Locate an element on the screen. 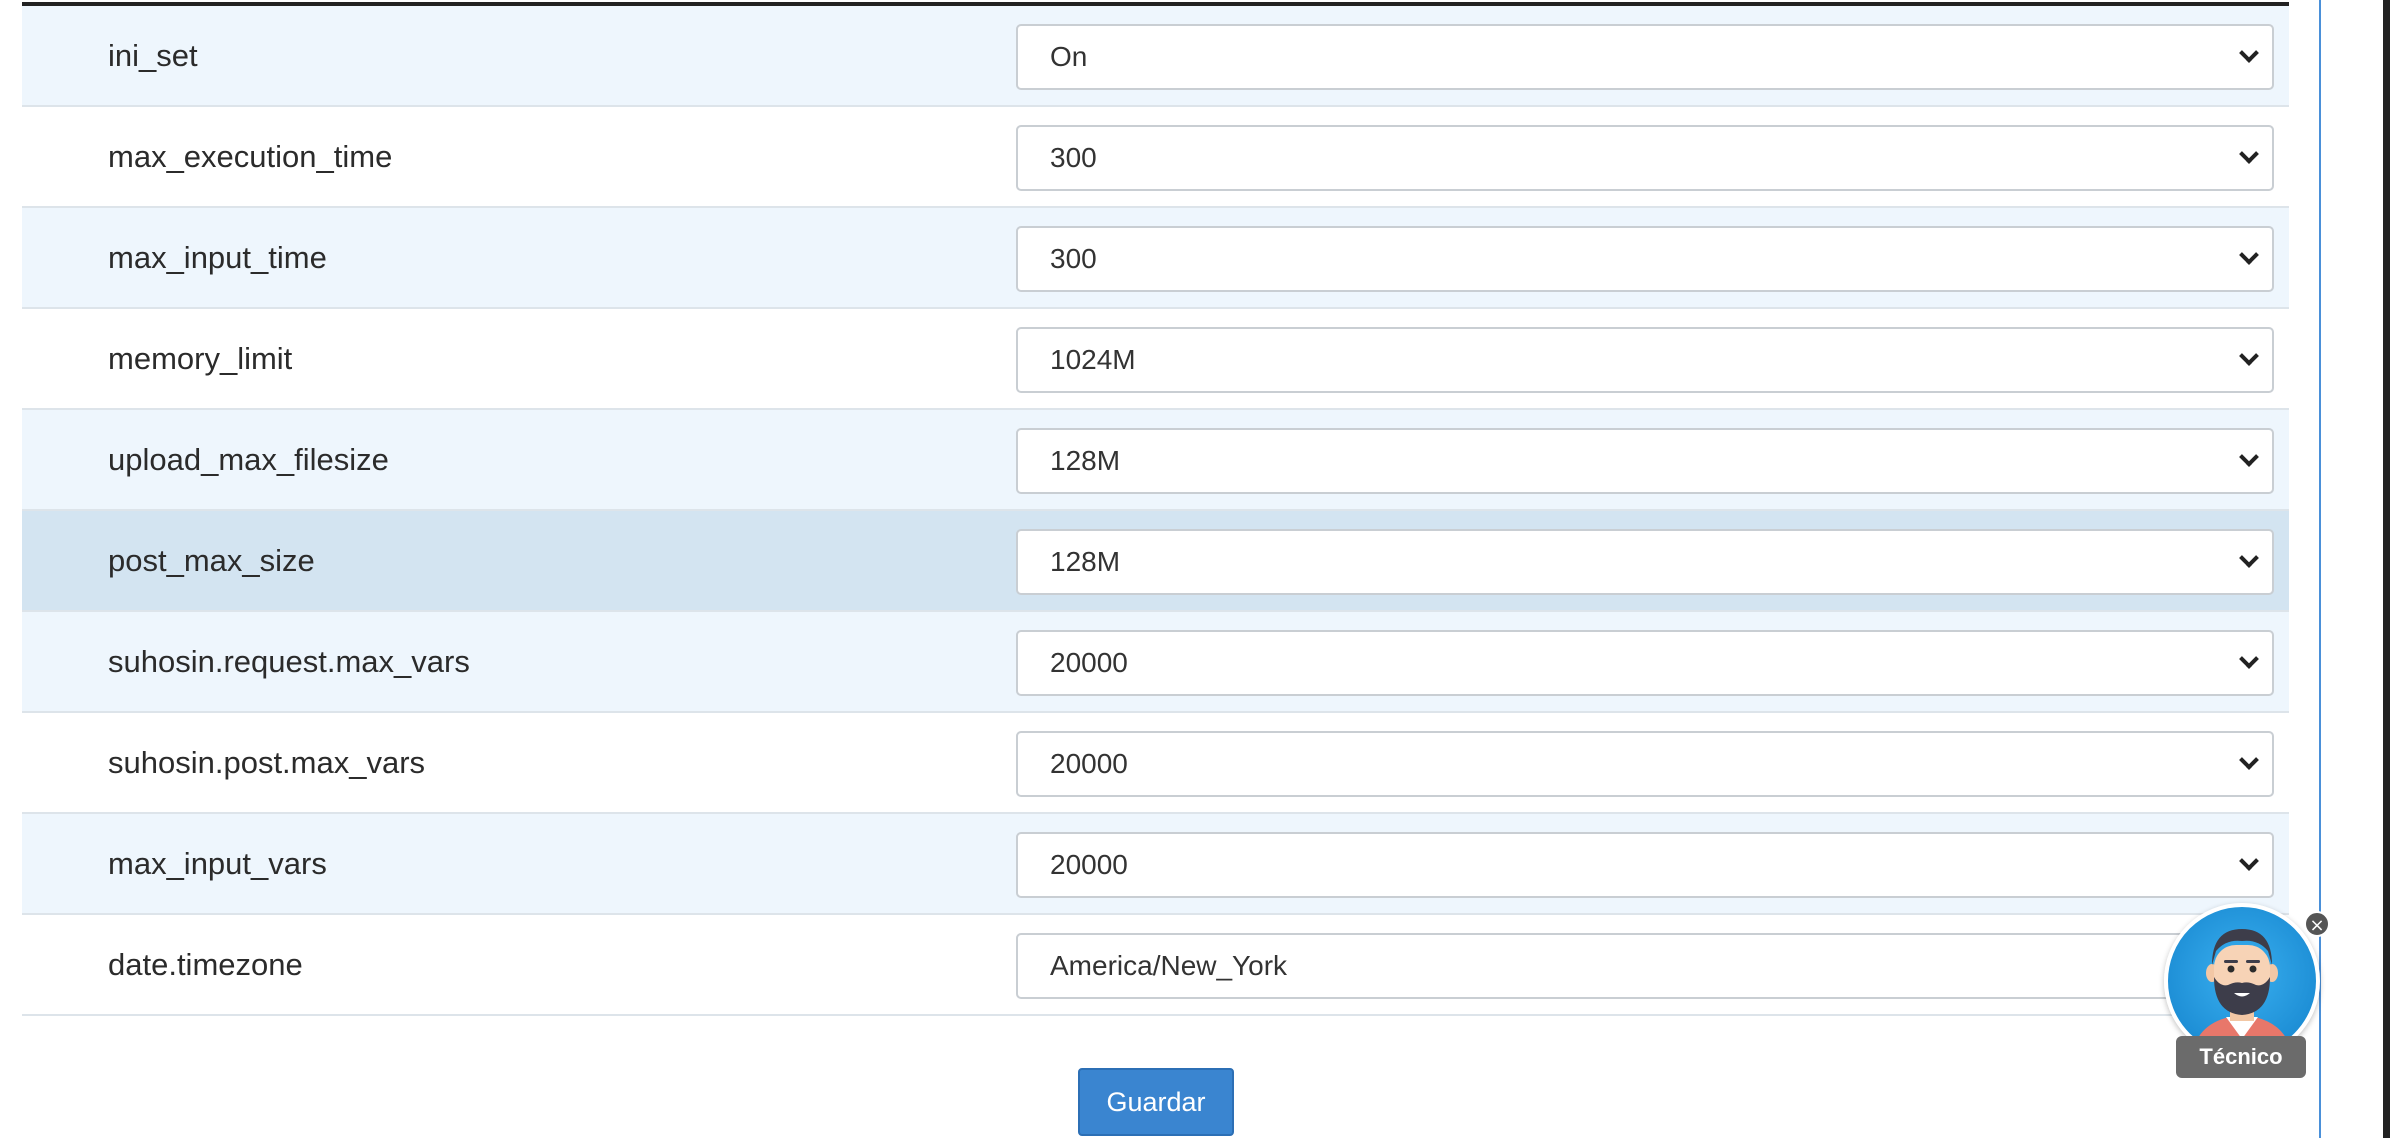 The height and width of the screenshot is (1138, 2390). page-gutter is located at coordinates (2355, 569).